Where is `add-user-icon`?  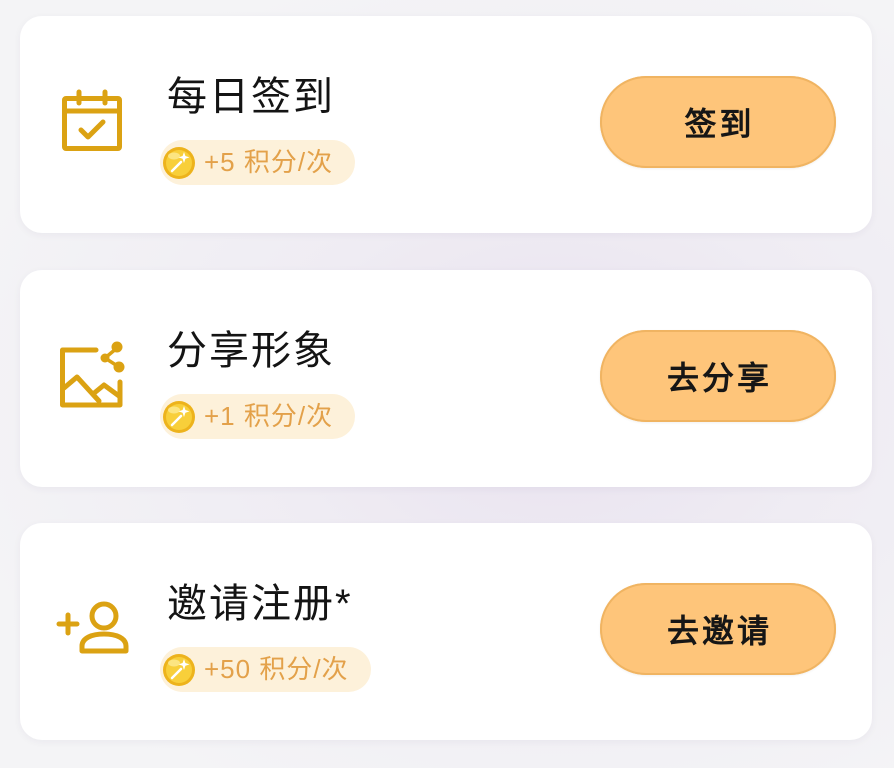 add-user-icon is located at coordinates (93, 627).